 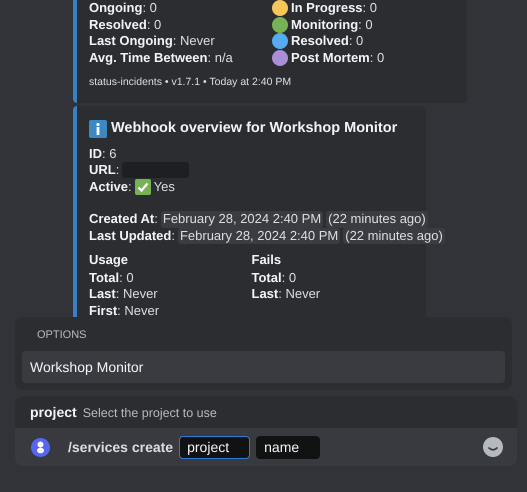 I want to click on date-label: Created At:, so click(x=123, y=219).